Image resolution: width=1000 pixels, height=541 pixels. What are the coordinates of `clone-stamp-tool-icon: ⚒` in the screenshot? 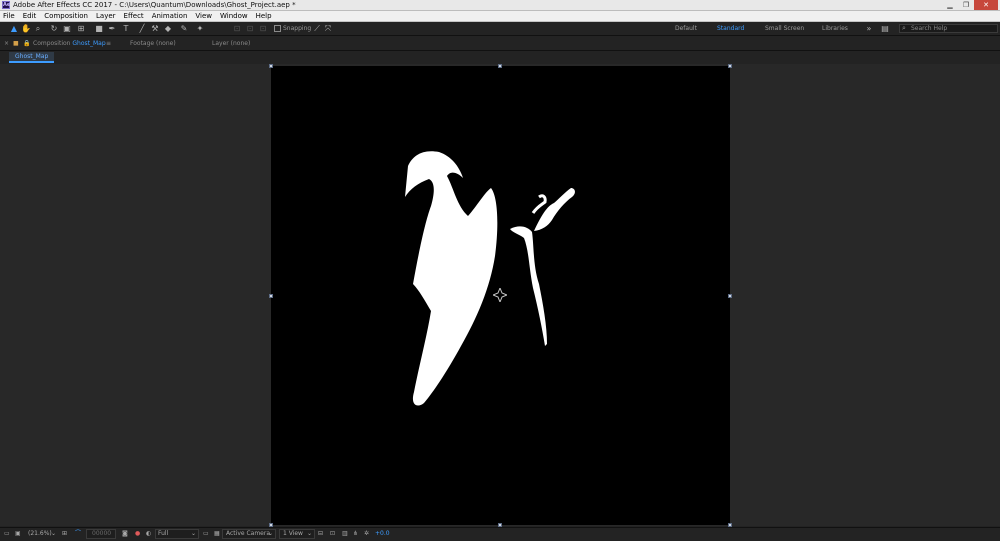 It's located at (155, 29).